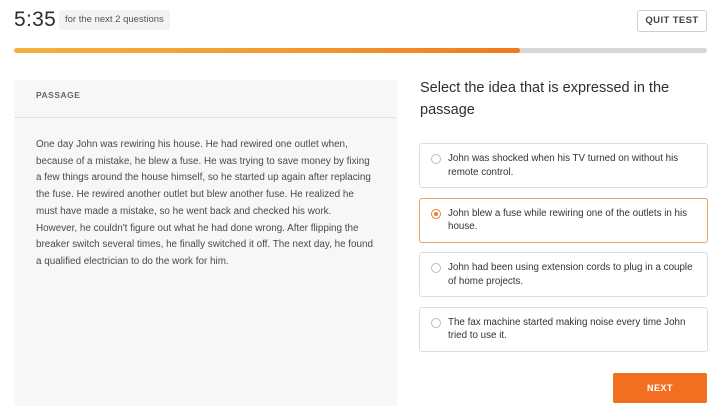 This screenshot has height=406, width=720. I want to click on quit-test-button: QUIT TEST, so click(672, 21).